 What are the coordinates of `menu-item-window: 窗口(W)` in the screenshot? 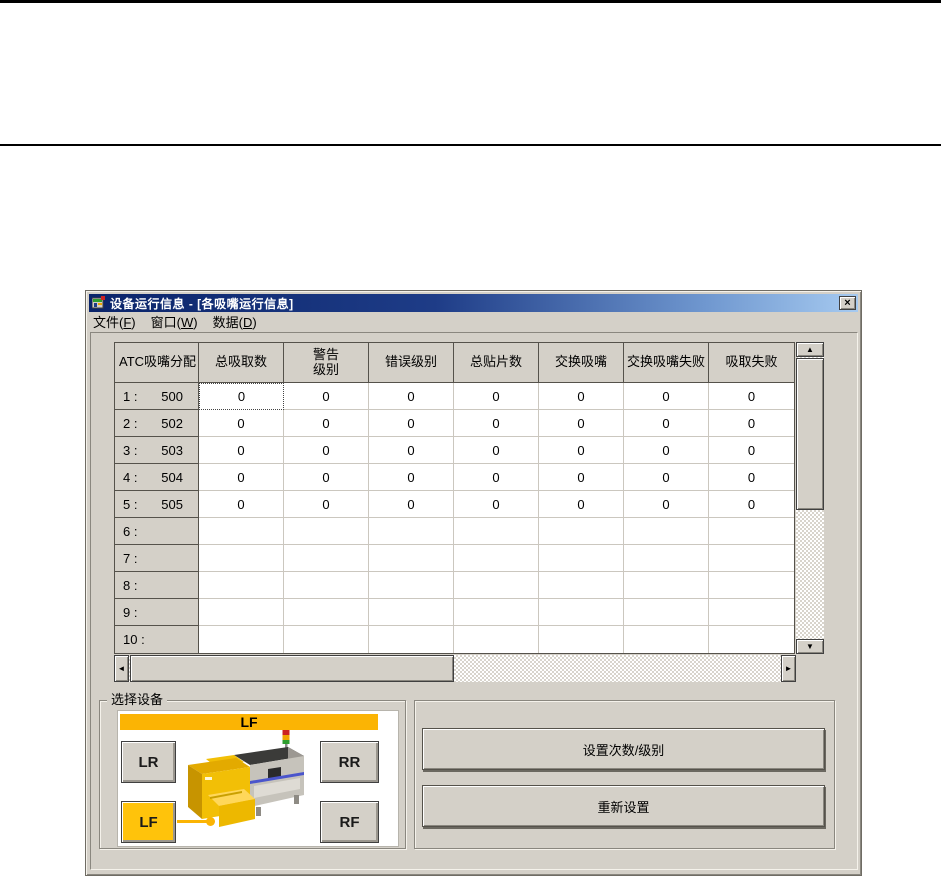 It's located at (176, 321).